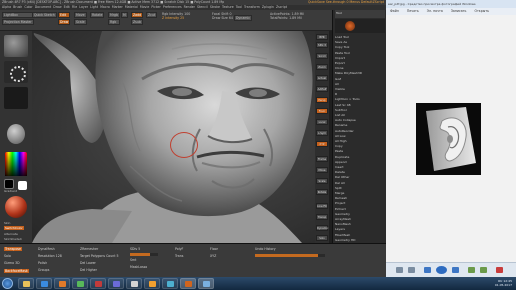  I want to click on zoom-button: Zoom, so click(322, 67).